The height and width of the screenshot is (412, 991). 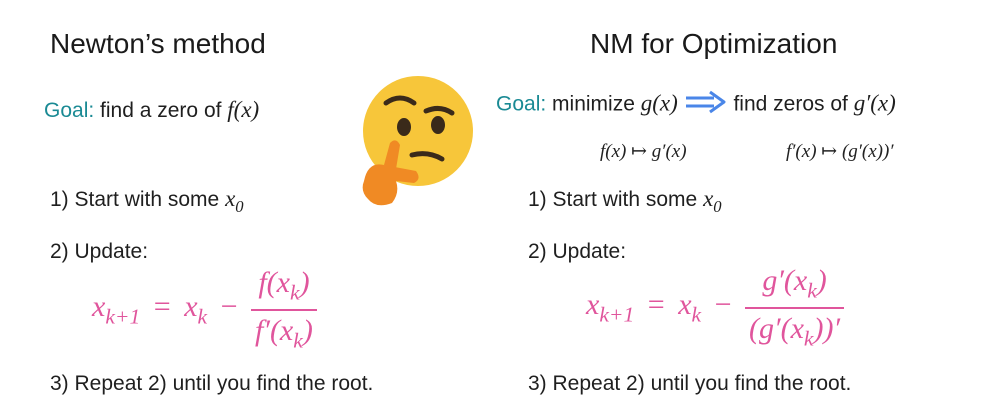 I want to click on map-fprime-to-gdoubleprime: f′(x) ↦ (g′(x))′, so click(x=840, y=151).